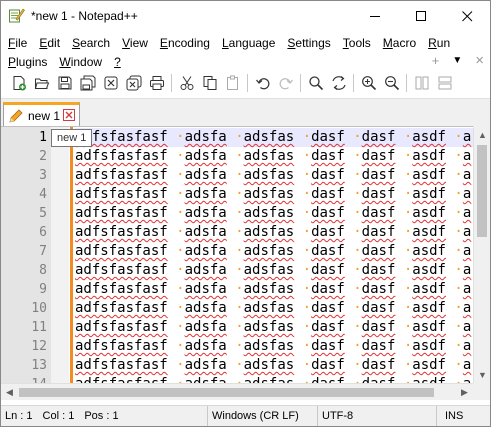  What do you see at coordinates (285, 83) in the screenshot?
I see `redo-button` at bounding box center [285, 83].